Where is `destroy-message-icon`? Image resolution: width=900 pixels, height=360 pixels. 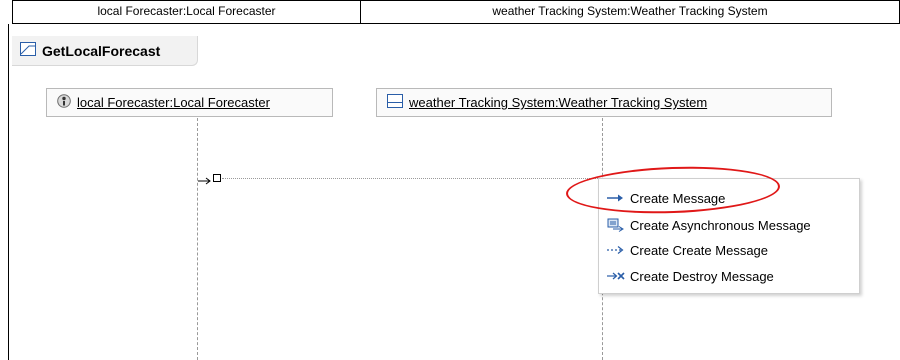 destroy-message-icon is located at coordinates (616, 276).